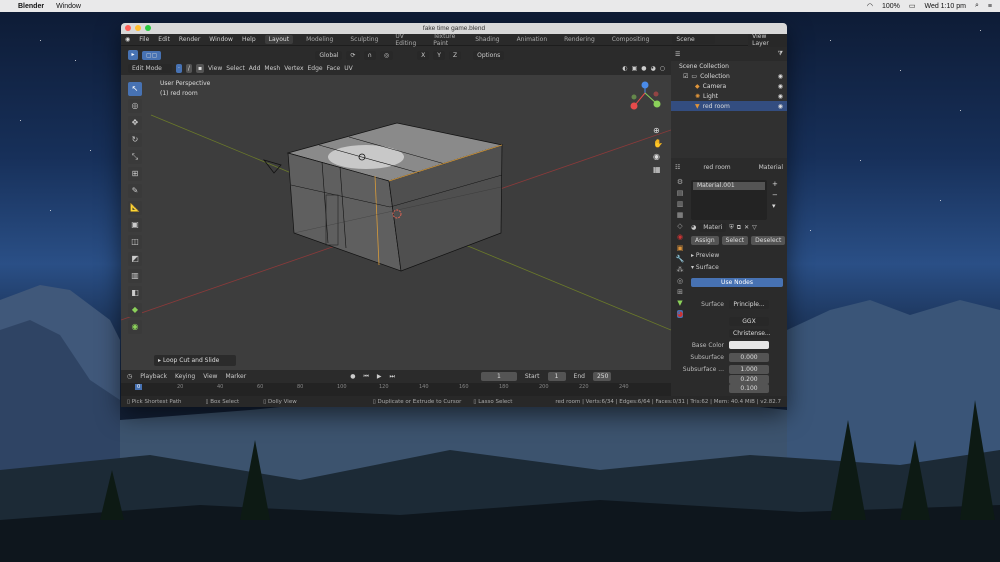 Image resolution: width=1000 pixels, height=562 pixels. I want to click on edge-select-icon: /, so click(188, 68).